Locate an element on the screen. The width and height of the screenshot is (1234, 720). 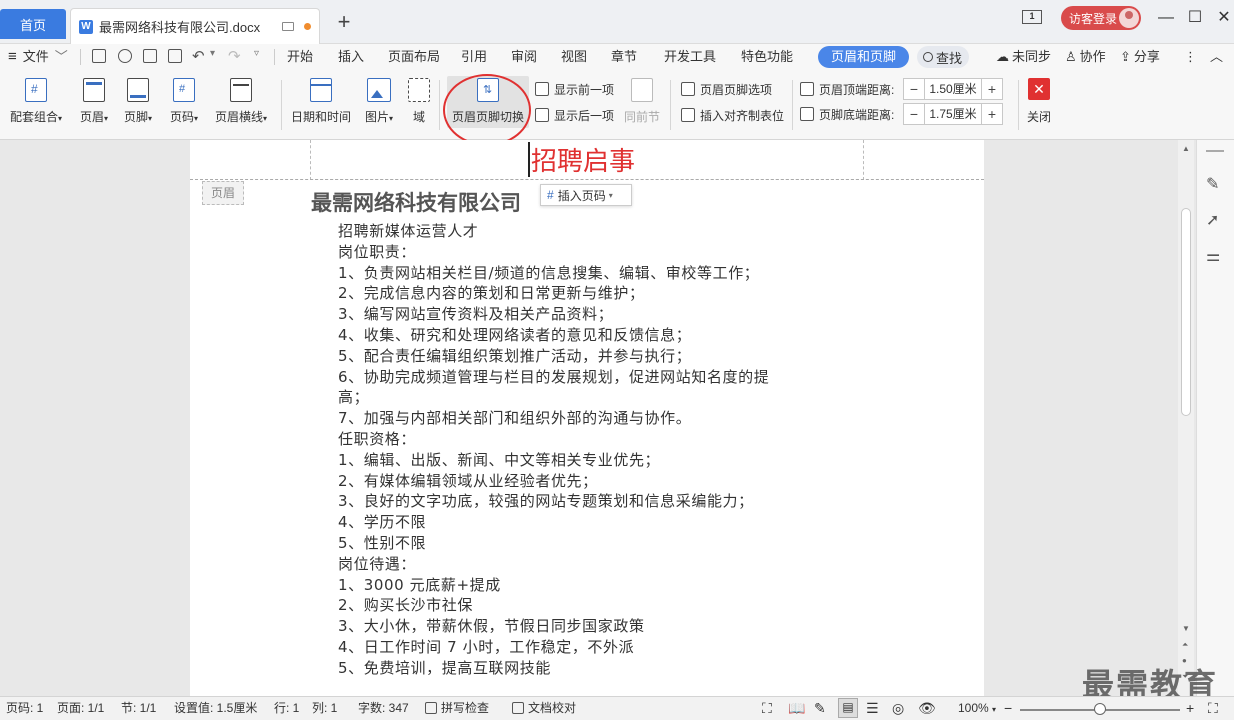
field-button: 域 is located at coordinates (419, 102).